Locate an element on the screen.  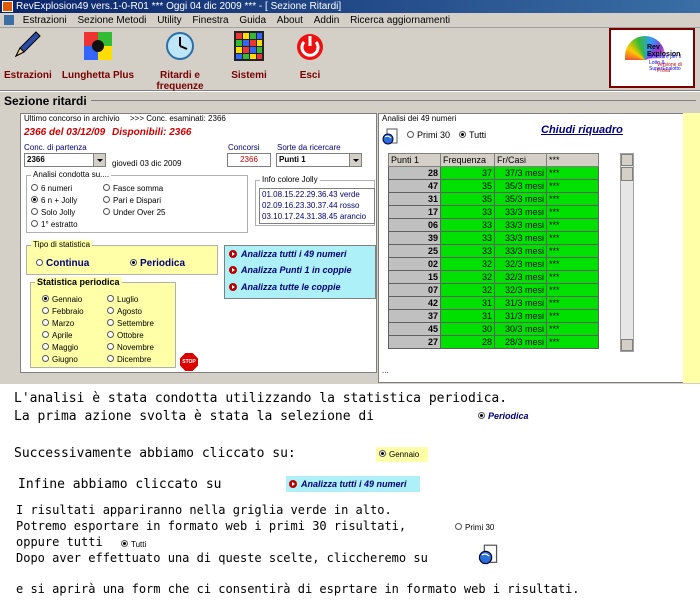
radio-giugno: Giugno is located at coordinates (60, 359).